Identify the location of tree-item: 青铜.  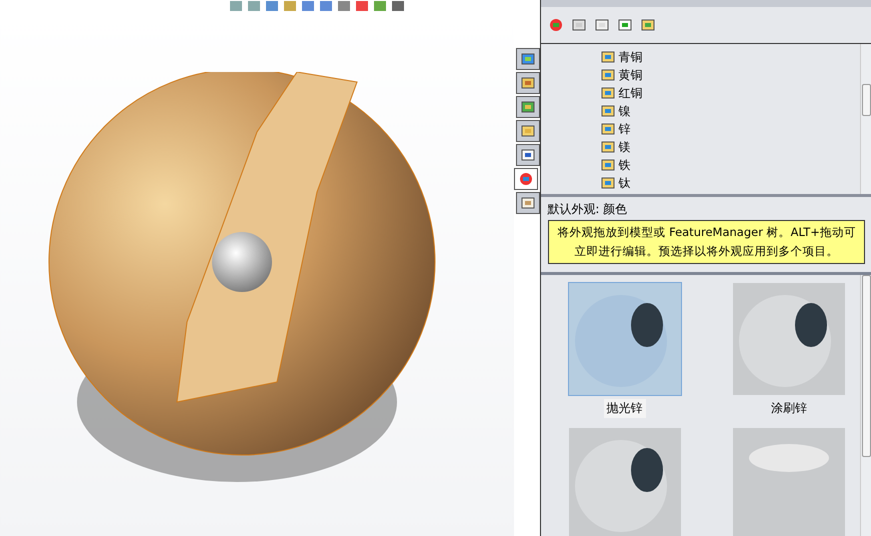
(730, 57).